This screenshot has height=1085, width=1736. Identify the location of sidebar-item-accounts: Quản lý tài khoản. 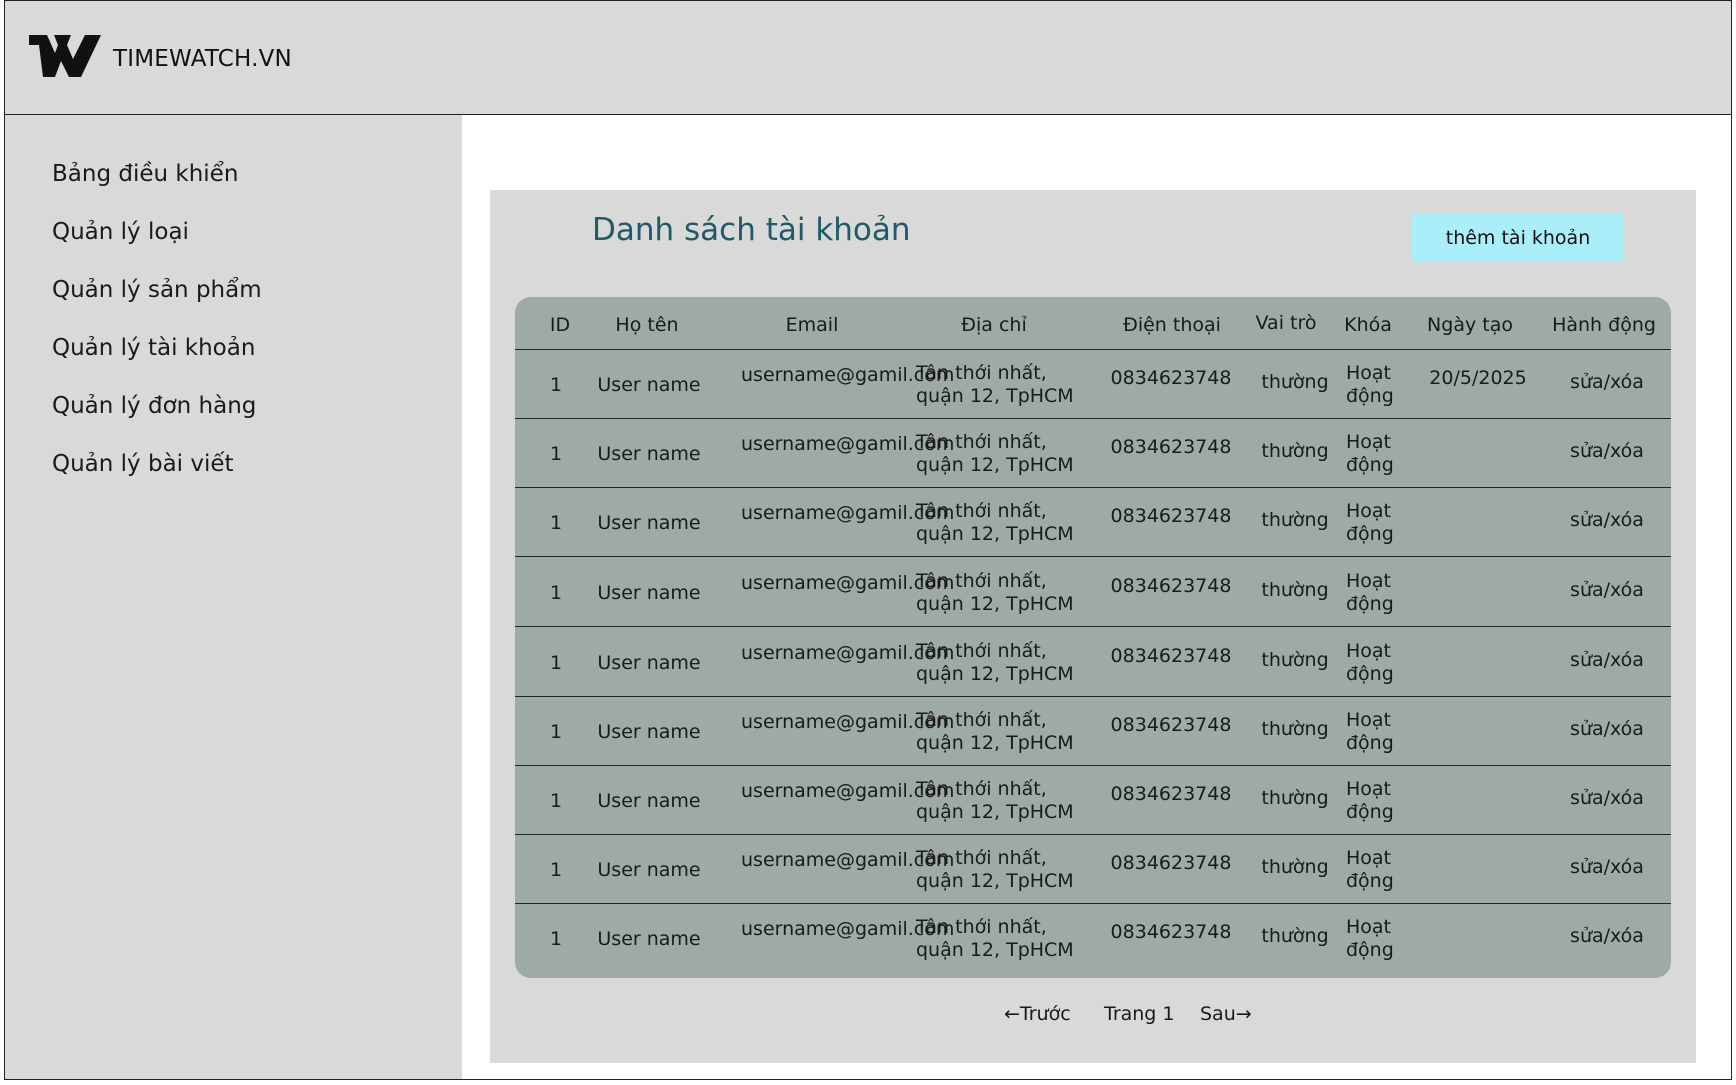
(153, 348).